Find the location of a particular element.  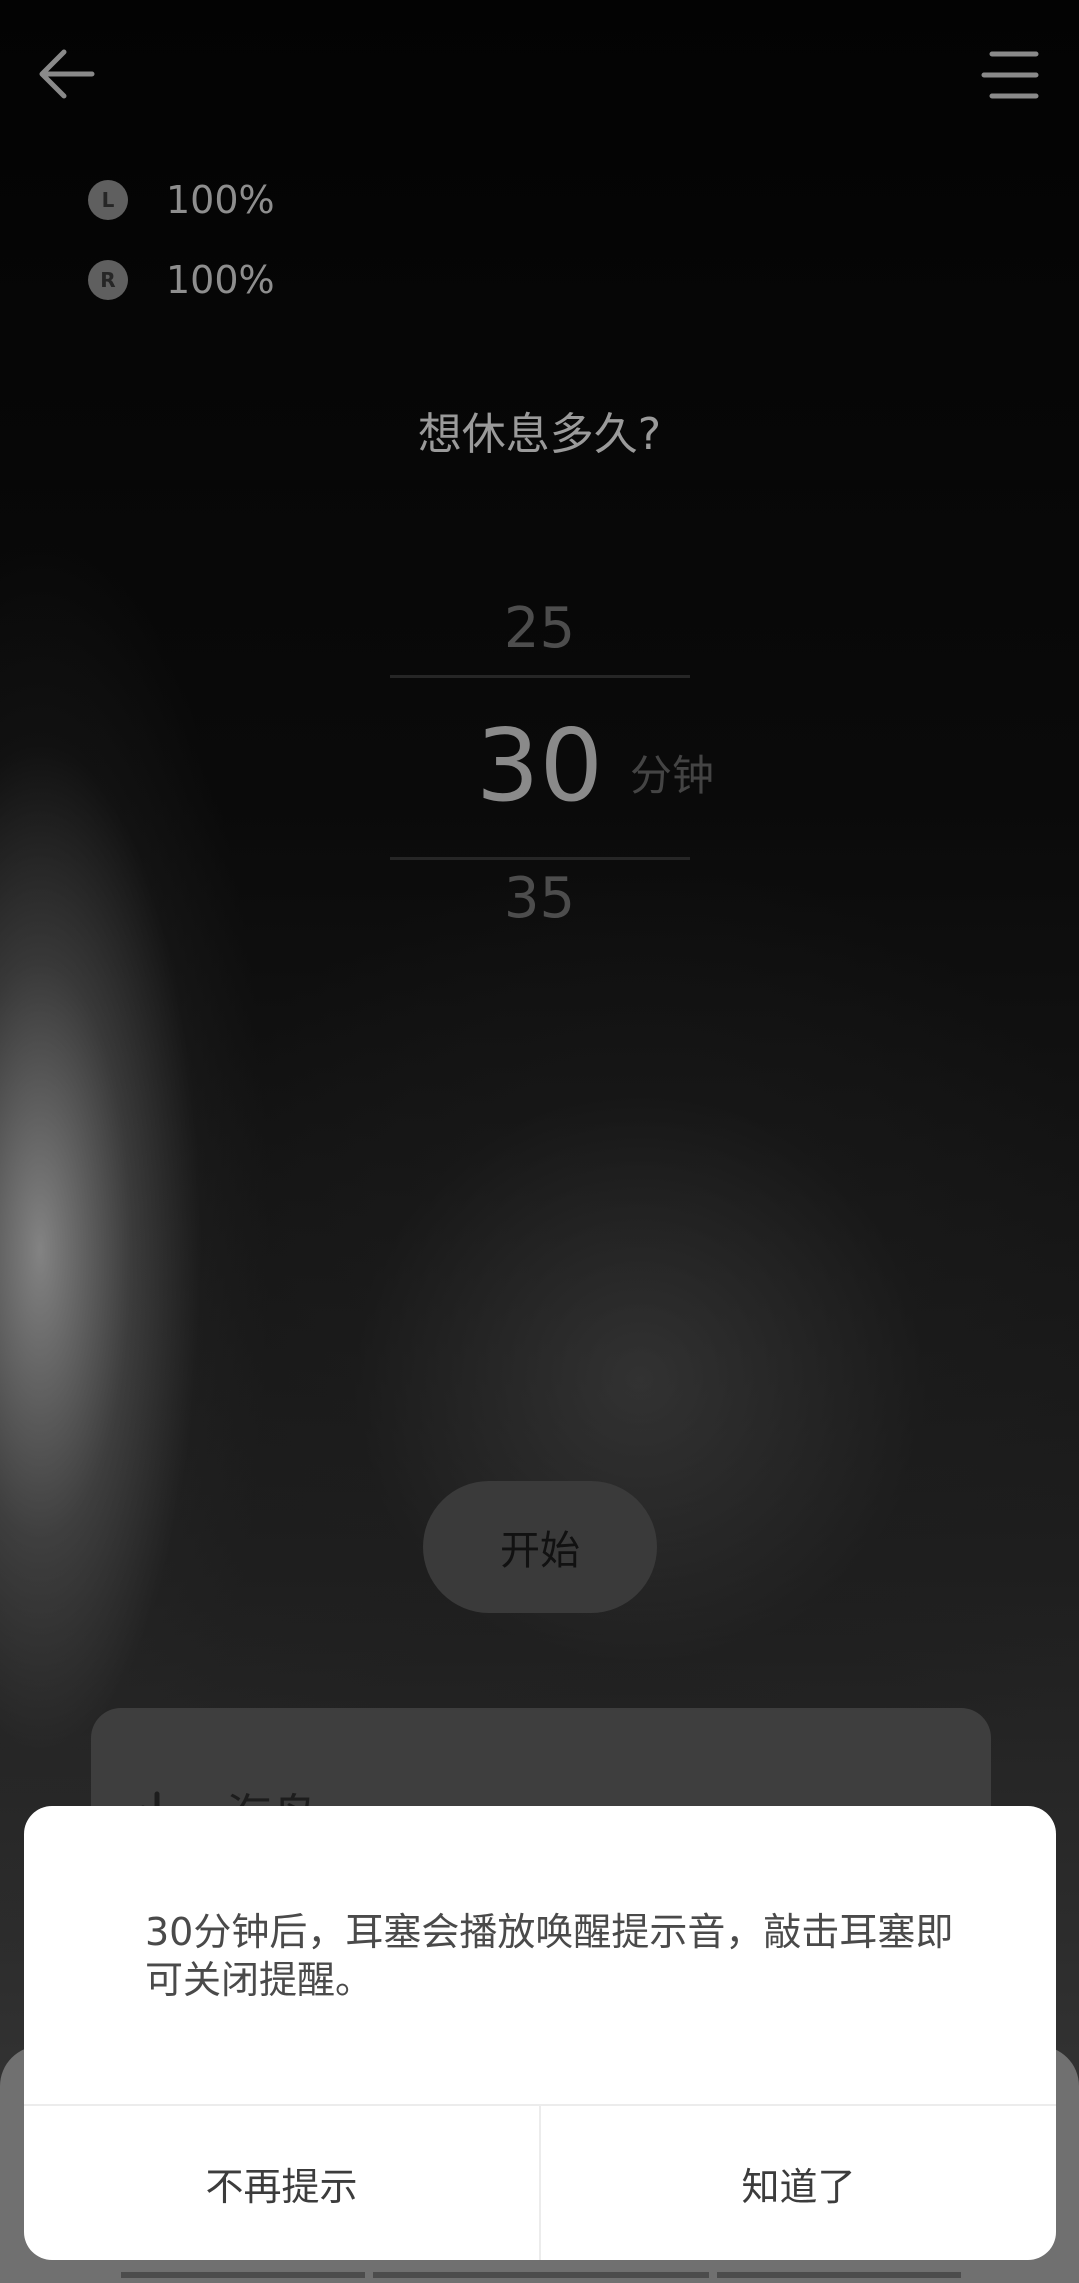

menu-icon is located at coordinates (1010, 75).